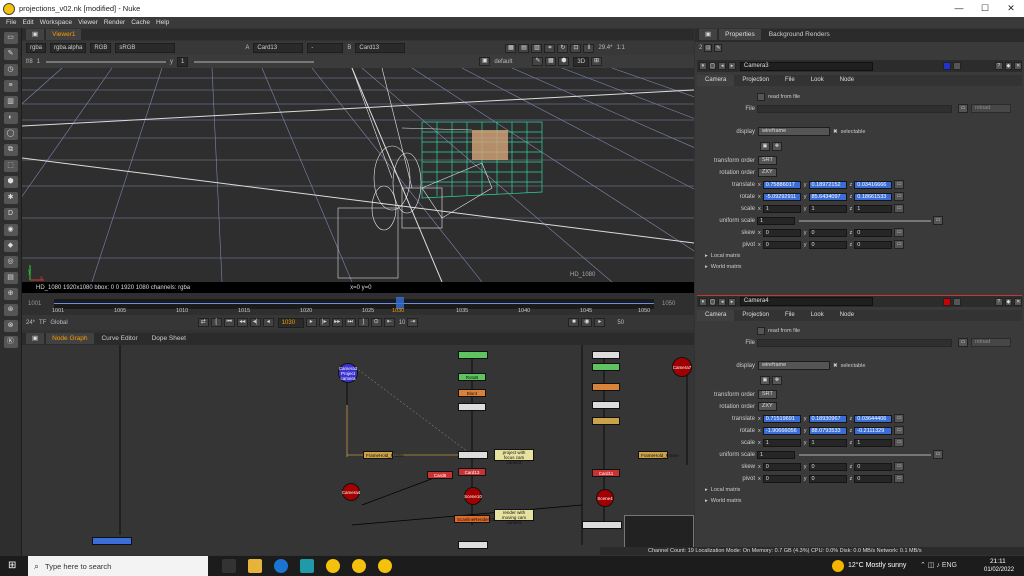 The width and height of the screenshot is (1024, 576). What do you see at coordinates (755, 315) in the screenshot?
I see `tab-projection: Projection` at bounding box center [755, 315].